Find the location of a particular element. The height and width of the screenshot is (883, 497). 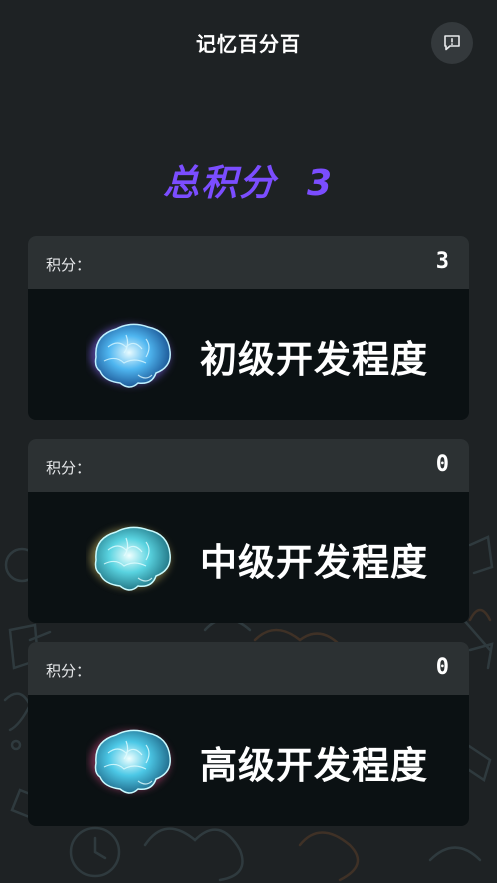

level-card-header: 积分： 3 is located at coordinates (248, 262).